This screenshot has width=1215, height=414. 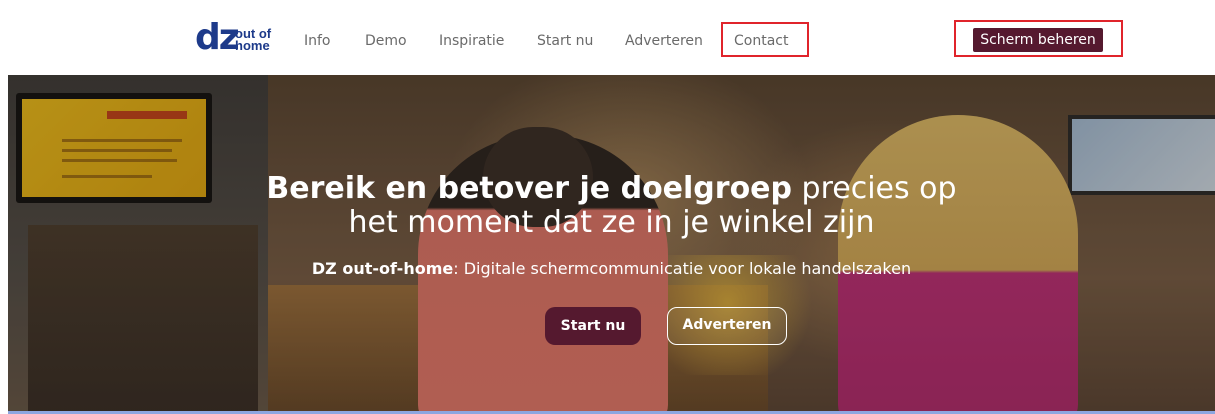 I want to click on adverteren-button: Adverteren, so click(x=727, y=326).